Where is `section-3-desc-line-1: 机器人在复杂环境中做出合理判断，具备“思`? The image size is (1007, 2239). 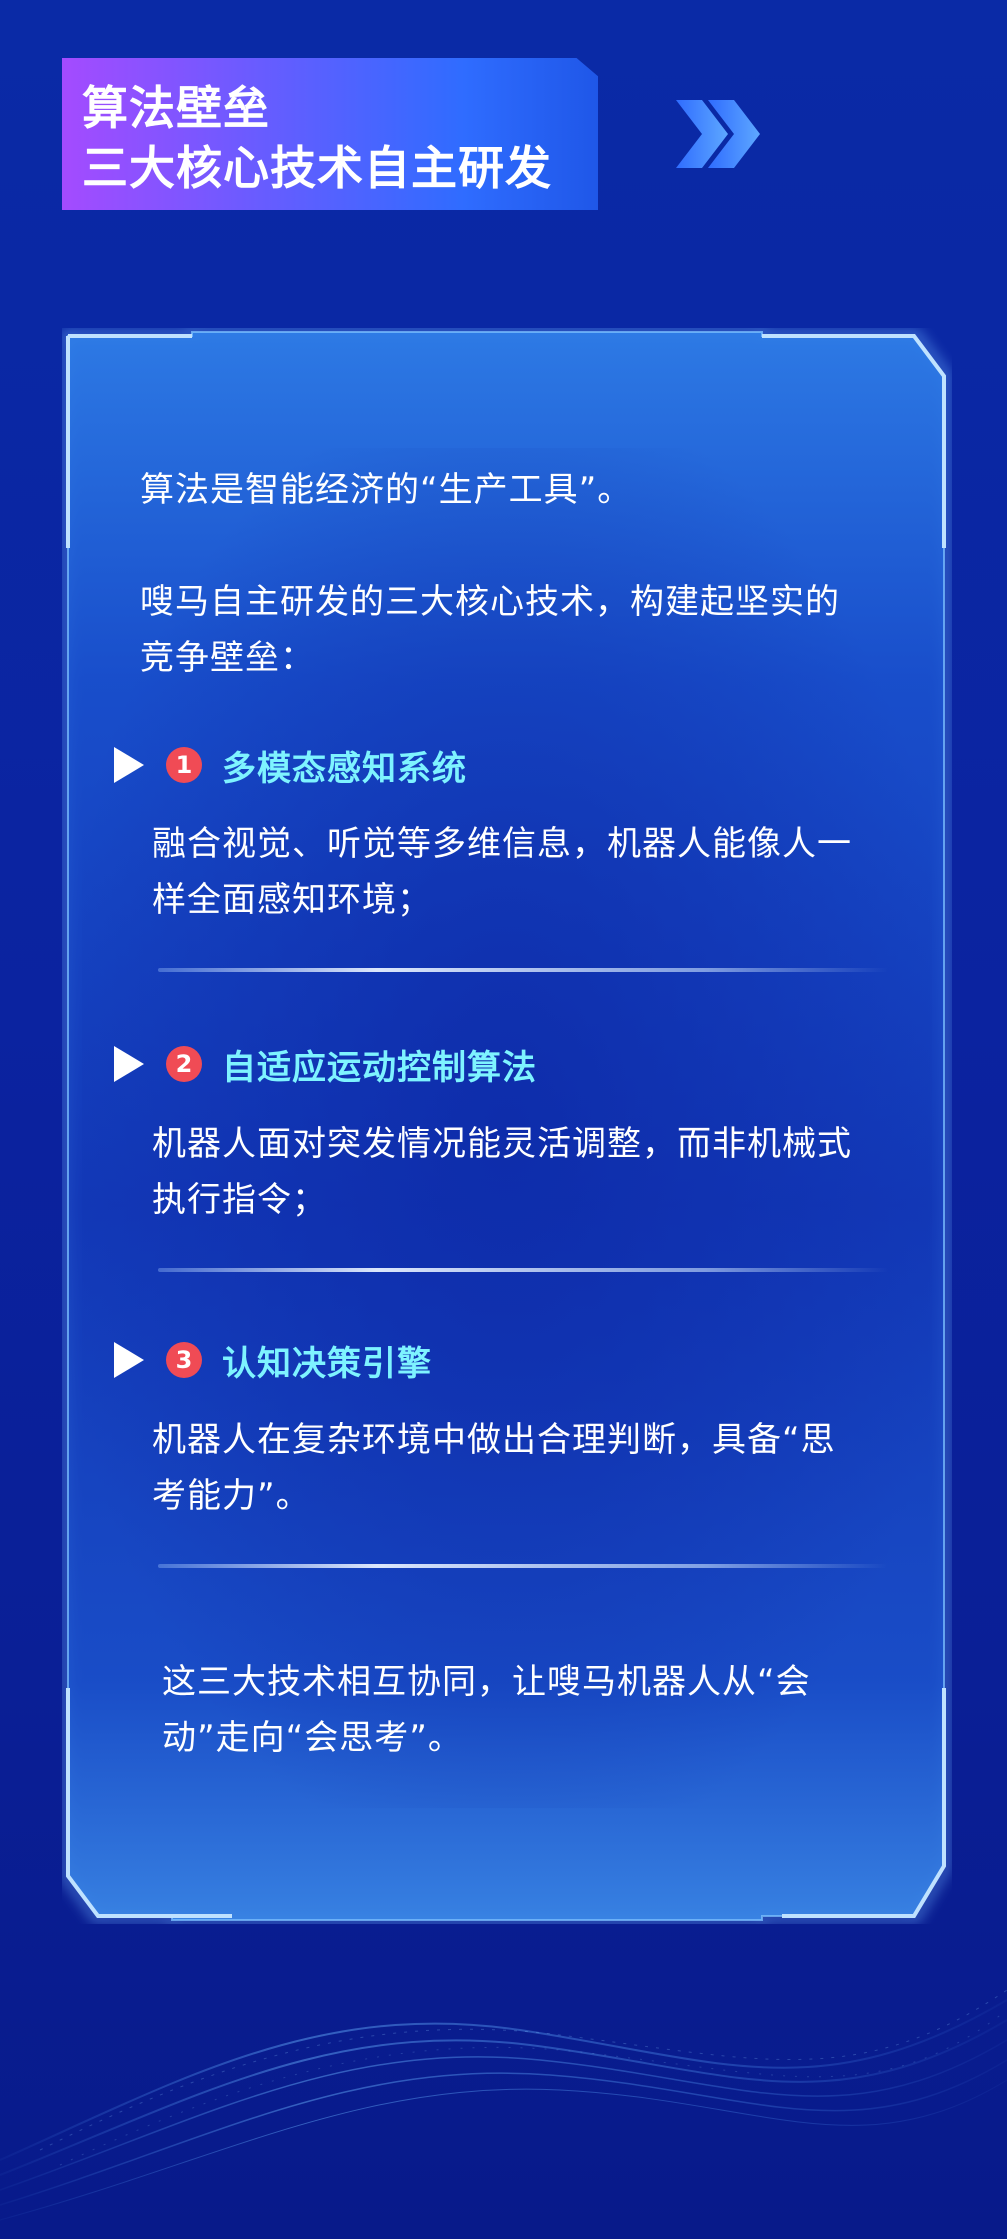 section-3-desc-line-1: 机器人在复杂环境中做出合理判断，具备“思 is located at coordinates (494, 1440).